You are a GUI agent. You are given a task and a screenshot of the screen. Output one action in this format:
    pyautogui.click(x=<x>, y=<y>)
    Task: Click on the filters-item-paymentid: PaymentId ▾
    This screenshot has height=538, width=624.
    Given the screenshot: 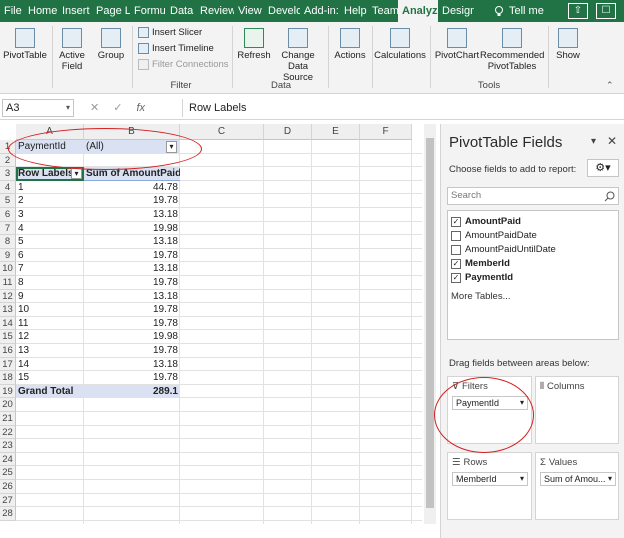 What is the action you would take?
    pyautogui.click(x=490, y=403)
    